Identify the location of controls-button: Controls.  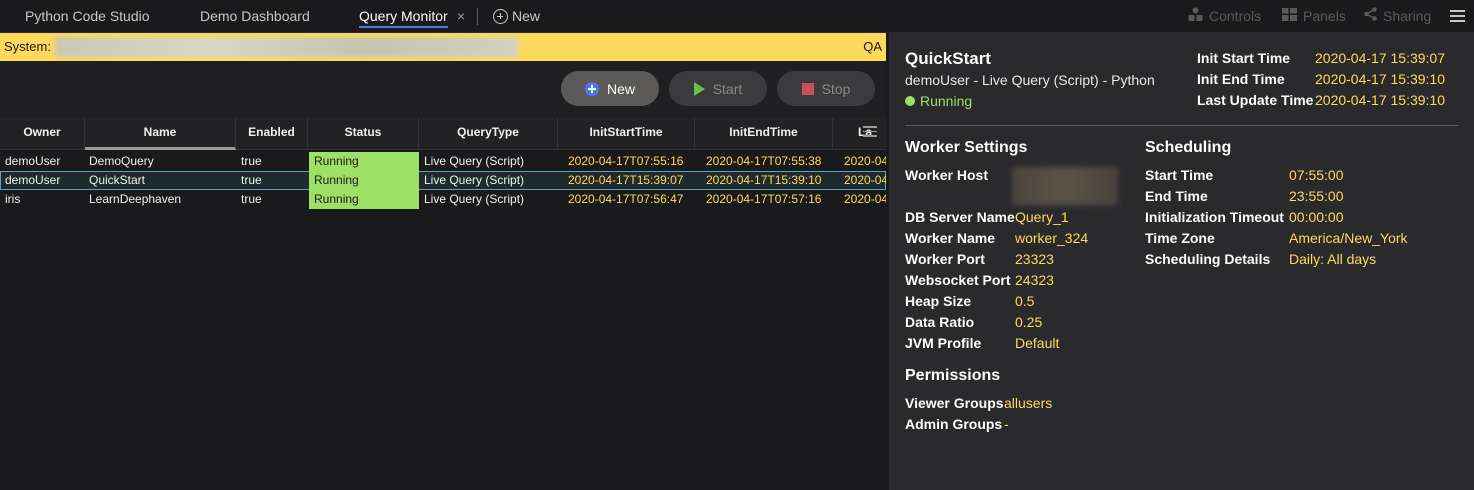
(1224, 16).